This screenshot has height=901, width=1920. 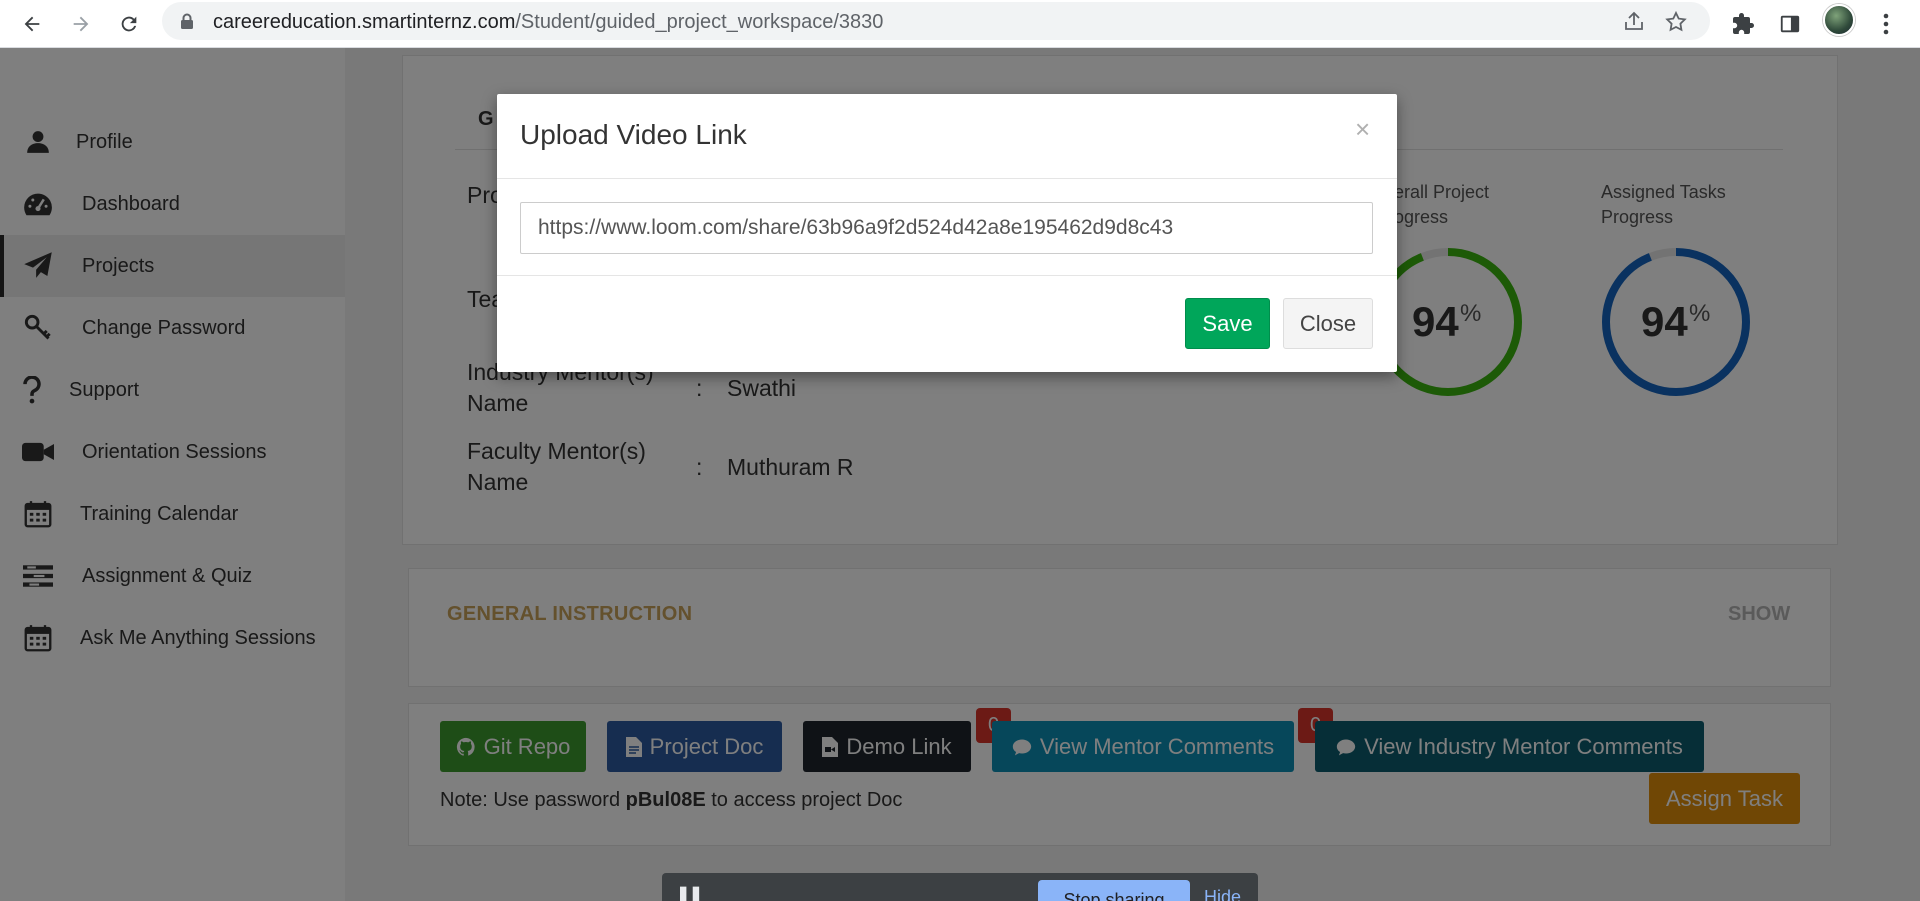 What do you see at coordinates (960, 887) in the screenshot?
I see `screen-share-bar: ▌▌ Stop sharing Hide` at bounding box center [960, 887].